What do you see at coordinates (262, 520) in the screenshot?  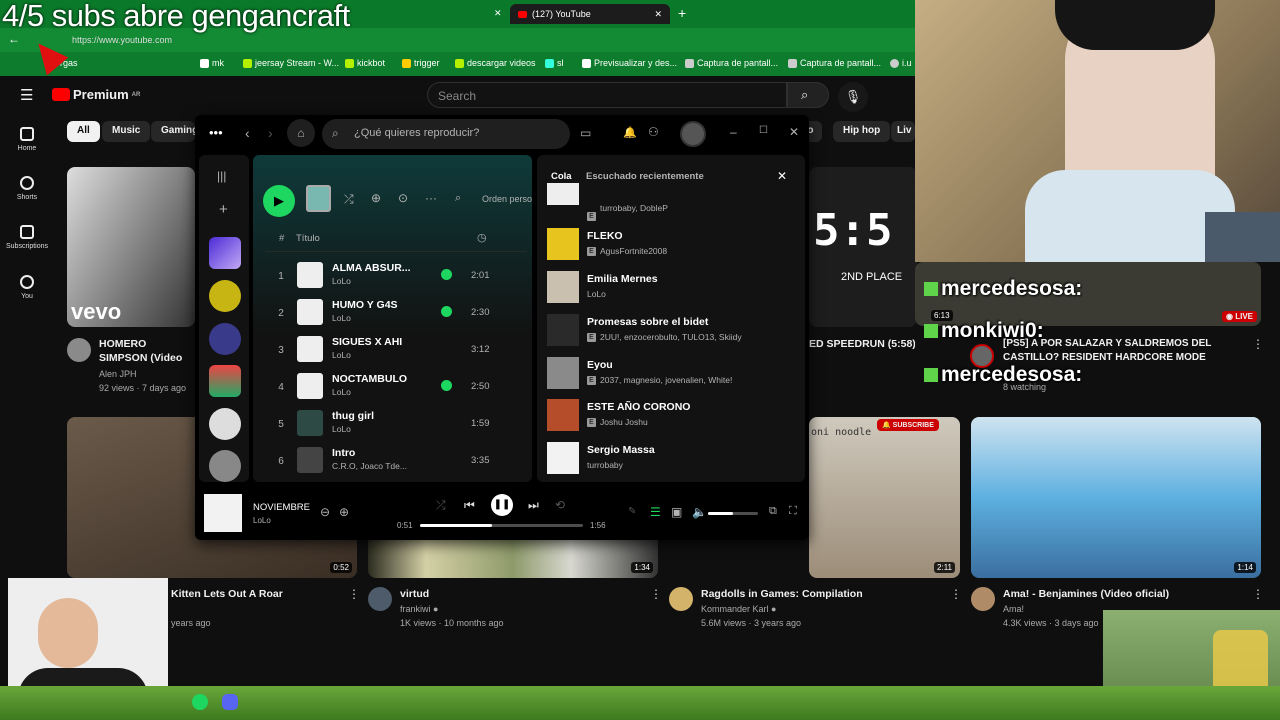 I see `now-playing-artist: LoLo` at bounding box center [262, 520].